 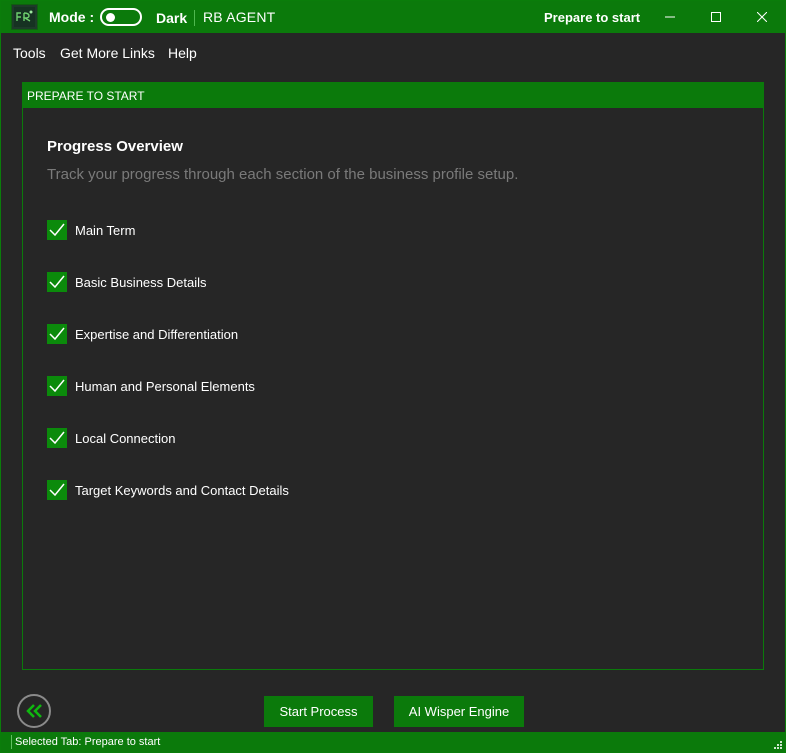 I want to click on checklist-label: Expertise and Differentiation, so click(x=157, y=334).